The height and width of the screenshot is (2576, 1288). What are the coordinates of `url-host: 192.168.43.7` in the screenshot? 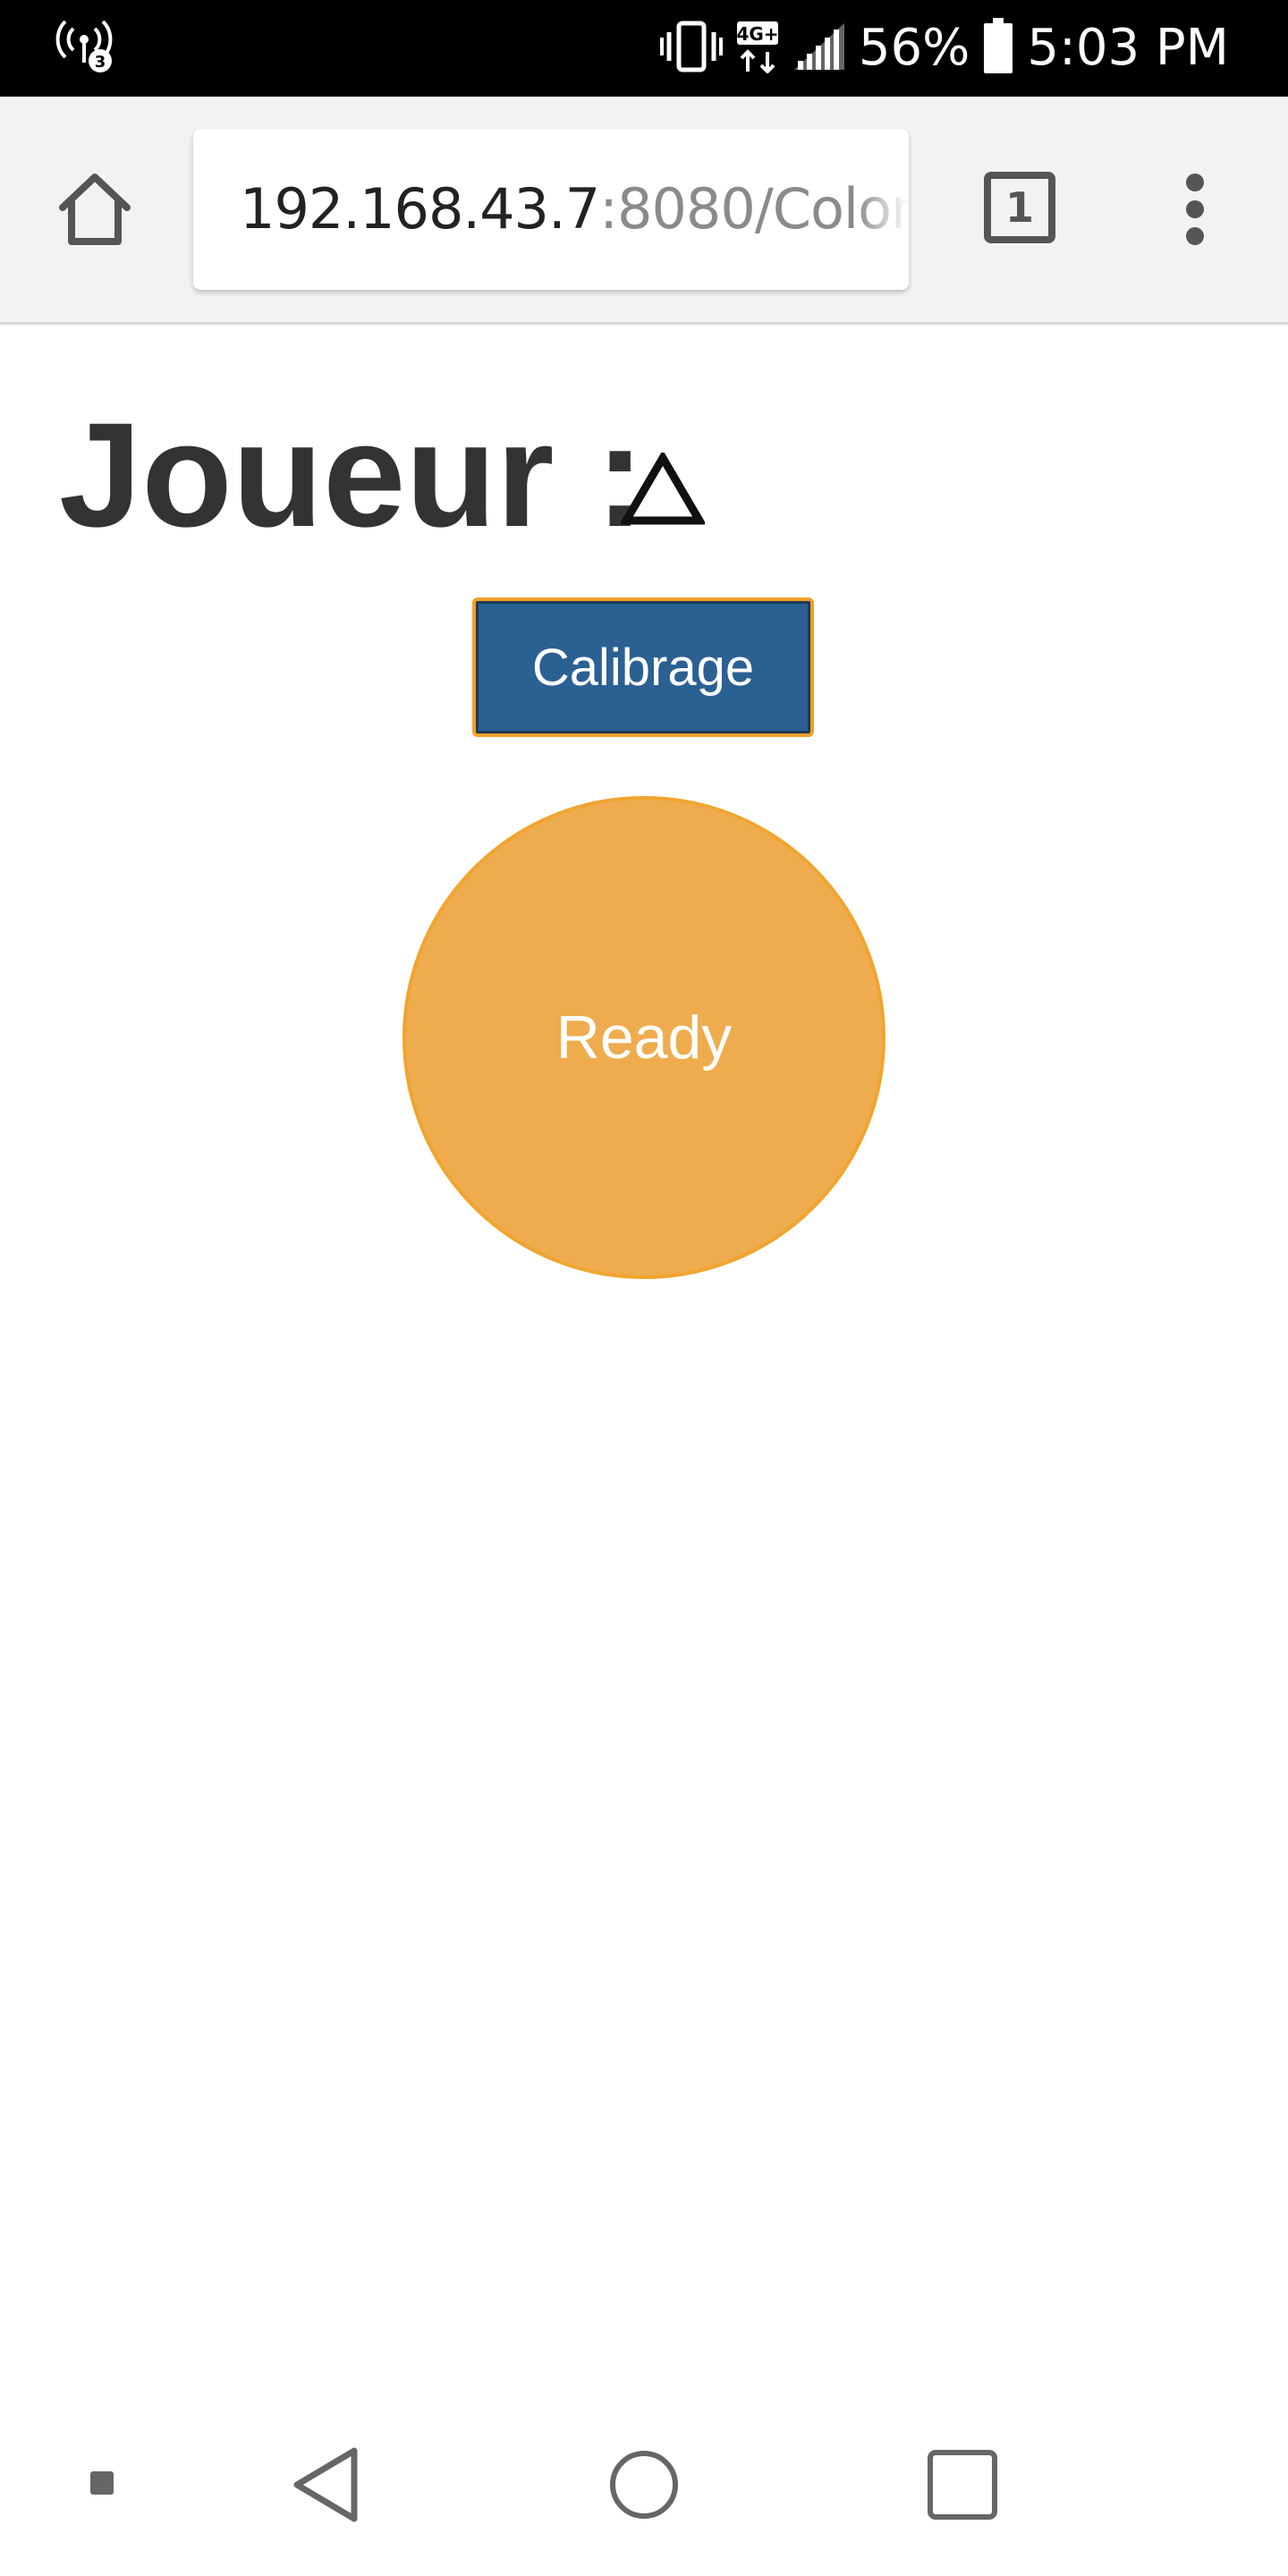 It's located at (420, 209).